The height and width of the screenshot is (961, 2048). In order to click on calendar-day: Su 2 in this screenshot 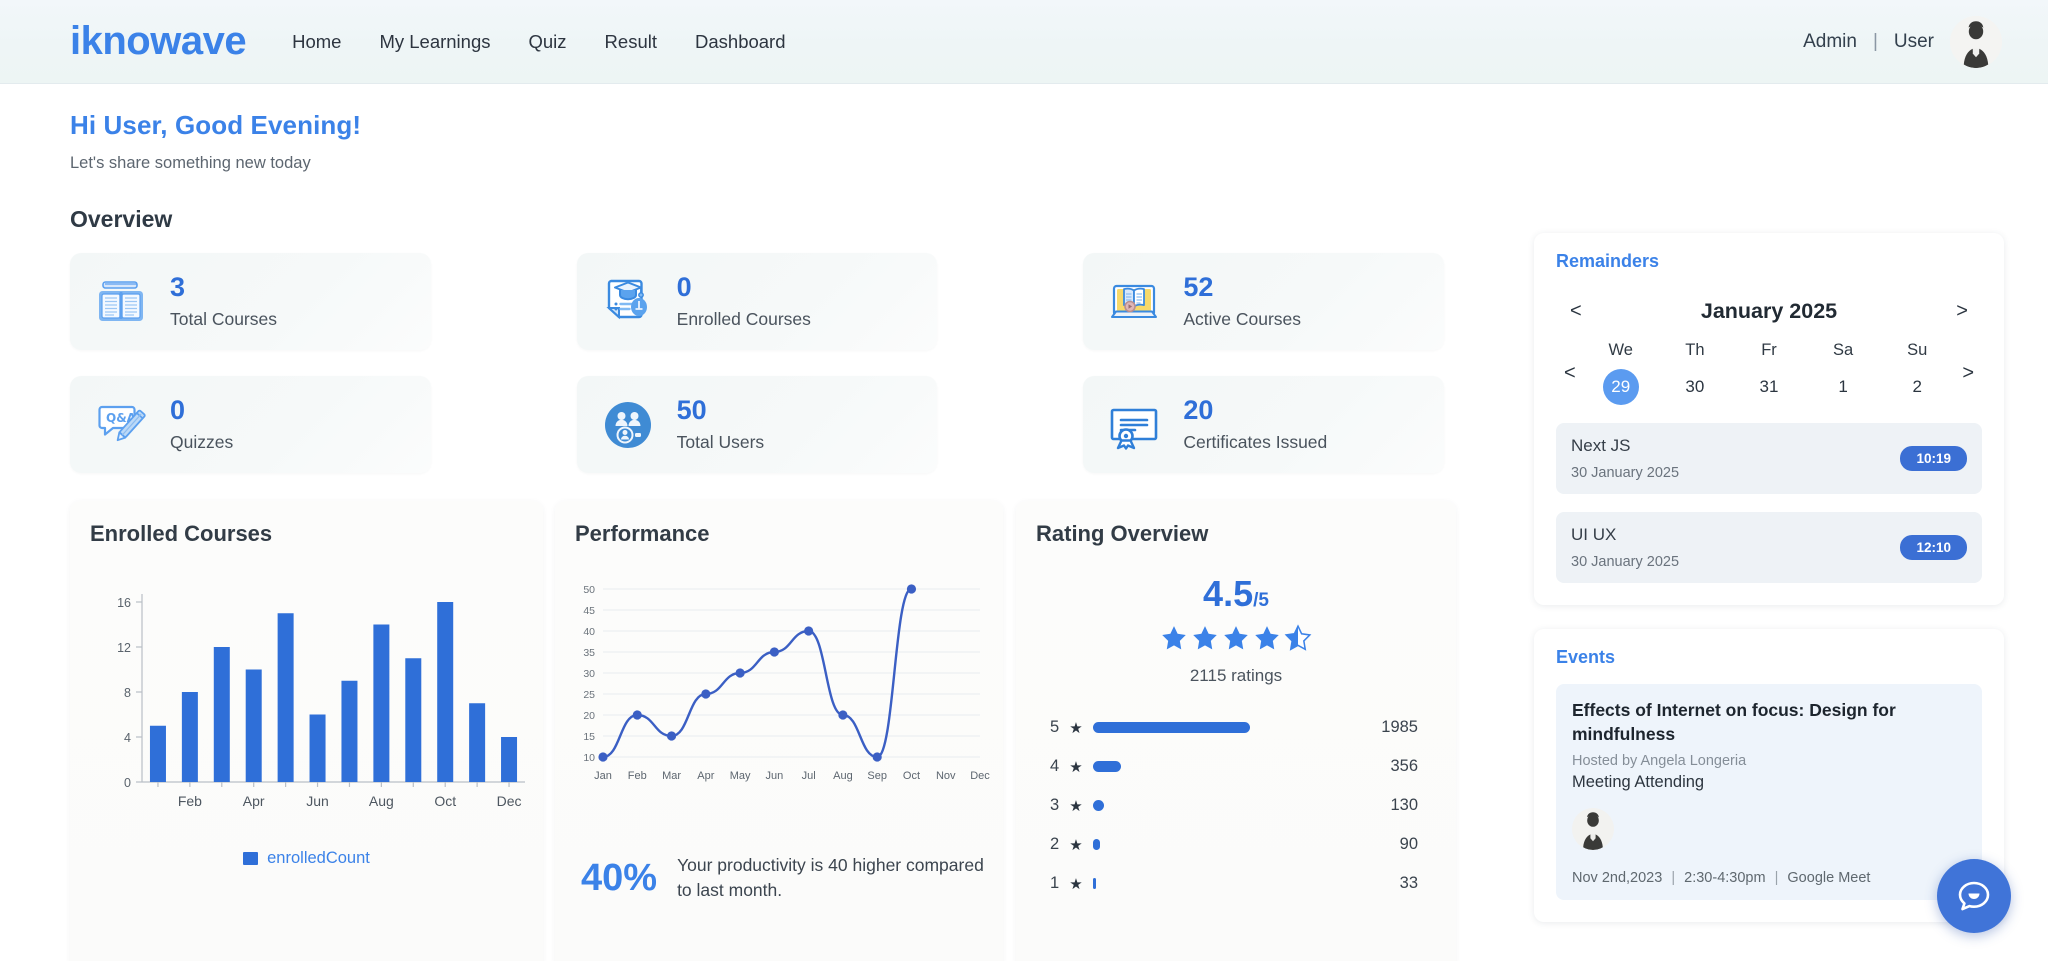, I will do `click(1917, 373)`.